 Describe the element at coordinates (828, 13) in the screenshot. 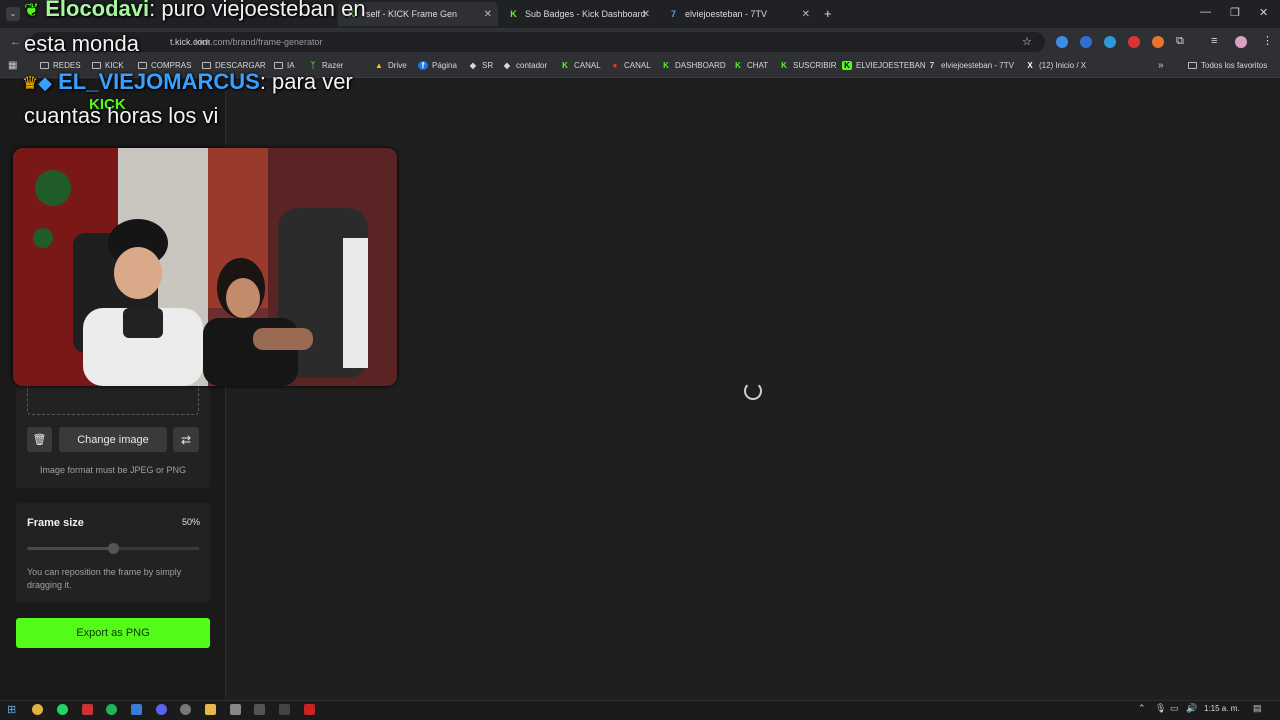

I see `new-tab-button: +` at that location.